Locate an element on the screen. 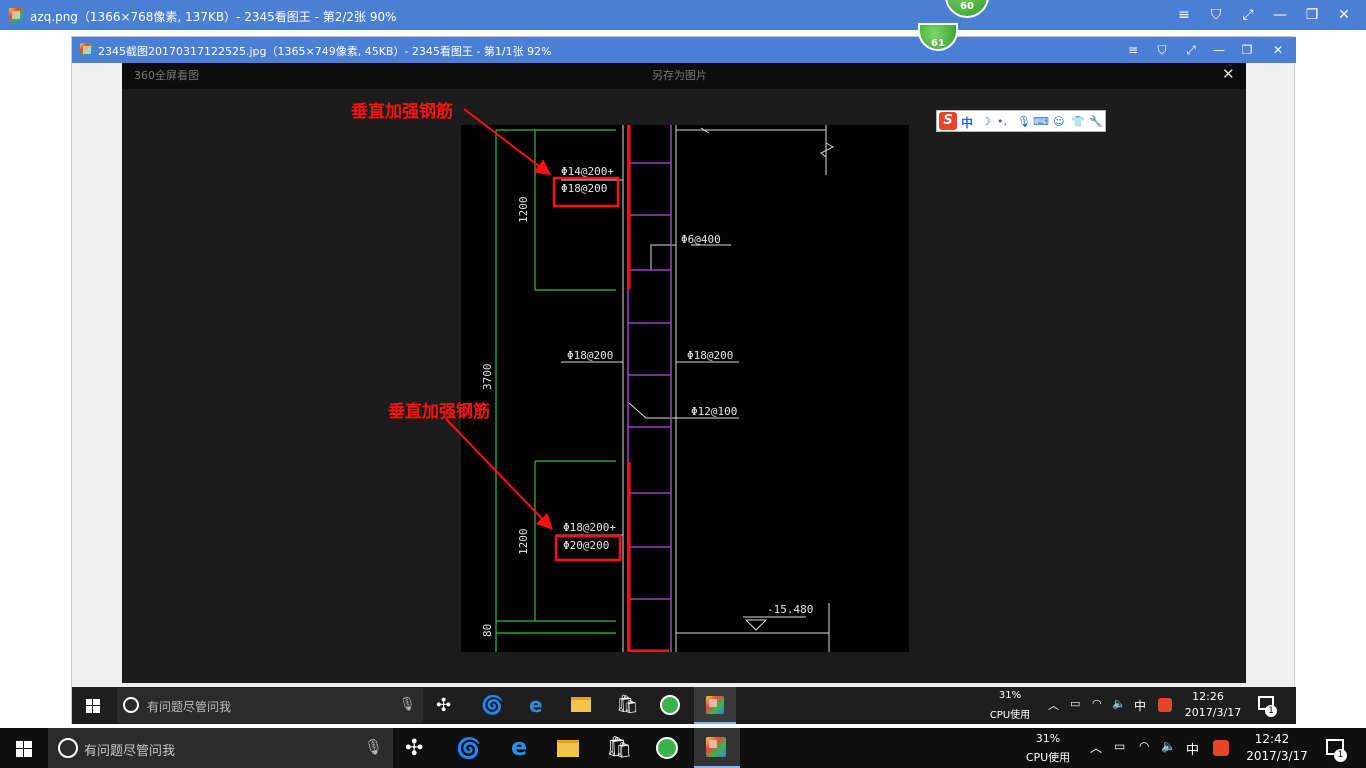 Image resolution: width=1366 pixels, height=768 pixels. inner-restore-icon: ❐ is located at coordinates (1247, 50).